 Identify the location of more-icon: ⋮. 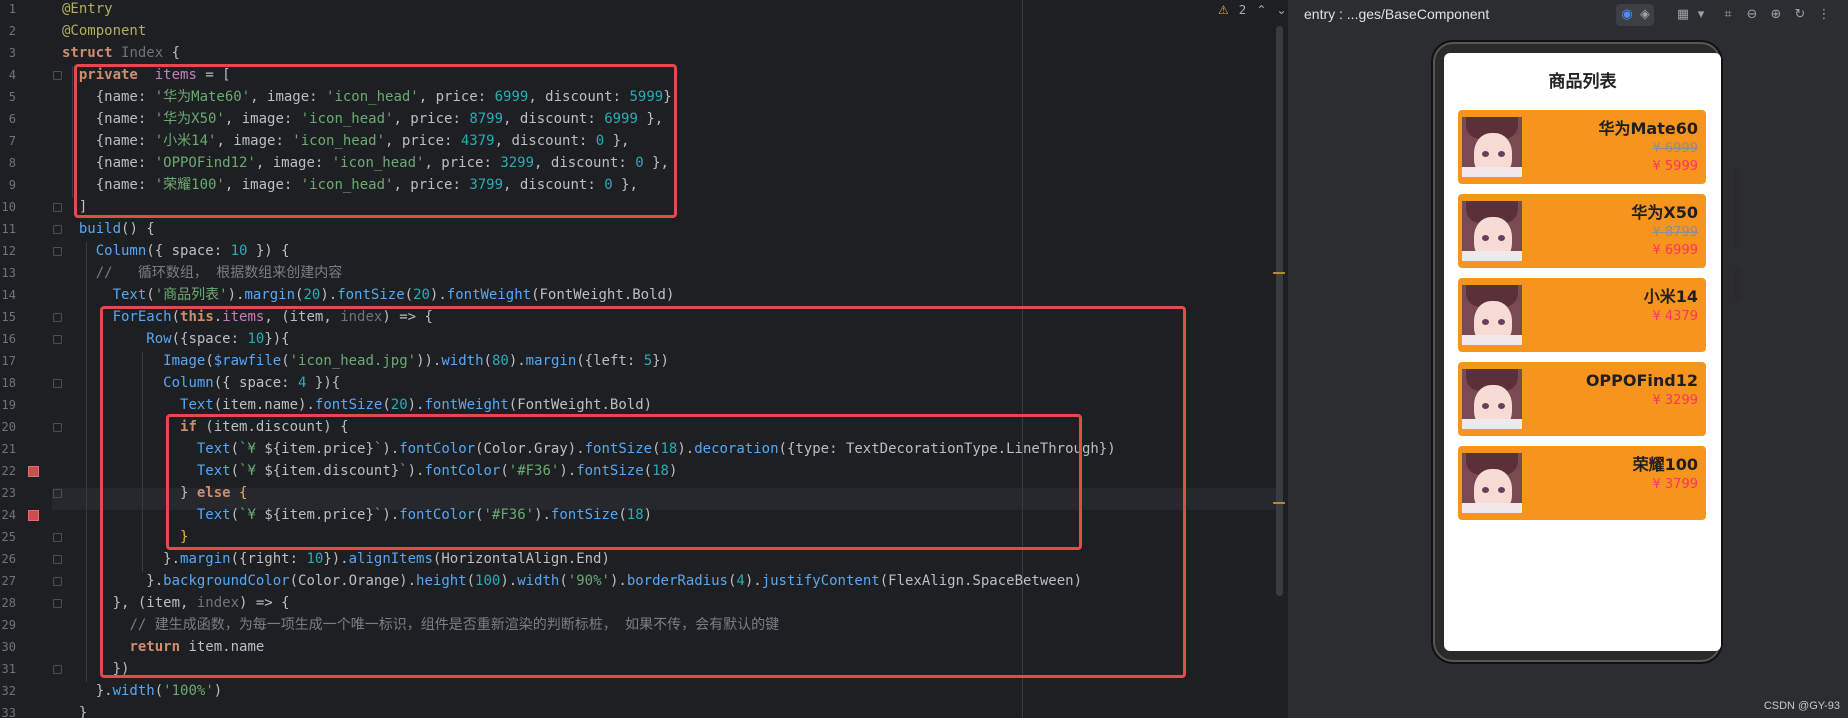
(1824, 15).